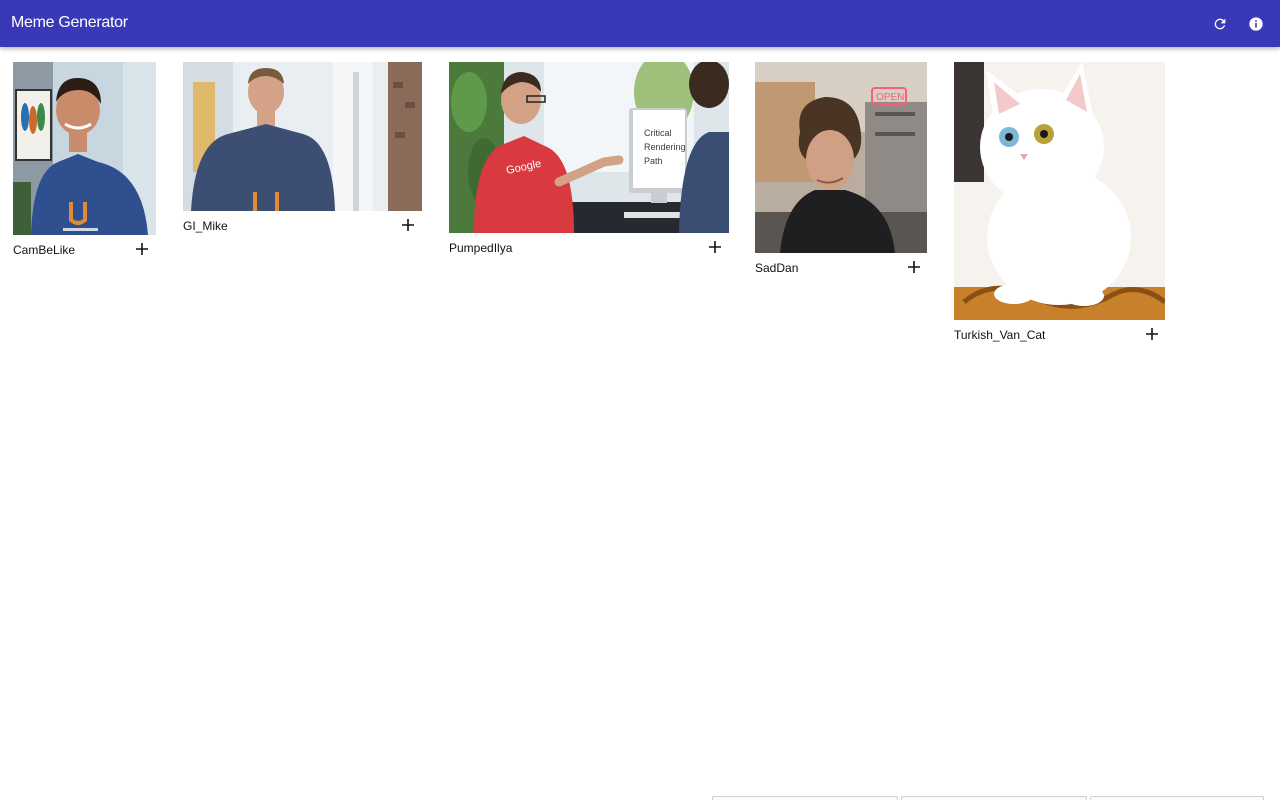 The height and width of the screenshot is (800, 1280). What do you see at coordinates (589, 147) in the screenshot?
I see `meme-thumbnail: Critical Rendering Path Google` at bounding box center [589, 147].